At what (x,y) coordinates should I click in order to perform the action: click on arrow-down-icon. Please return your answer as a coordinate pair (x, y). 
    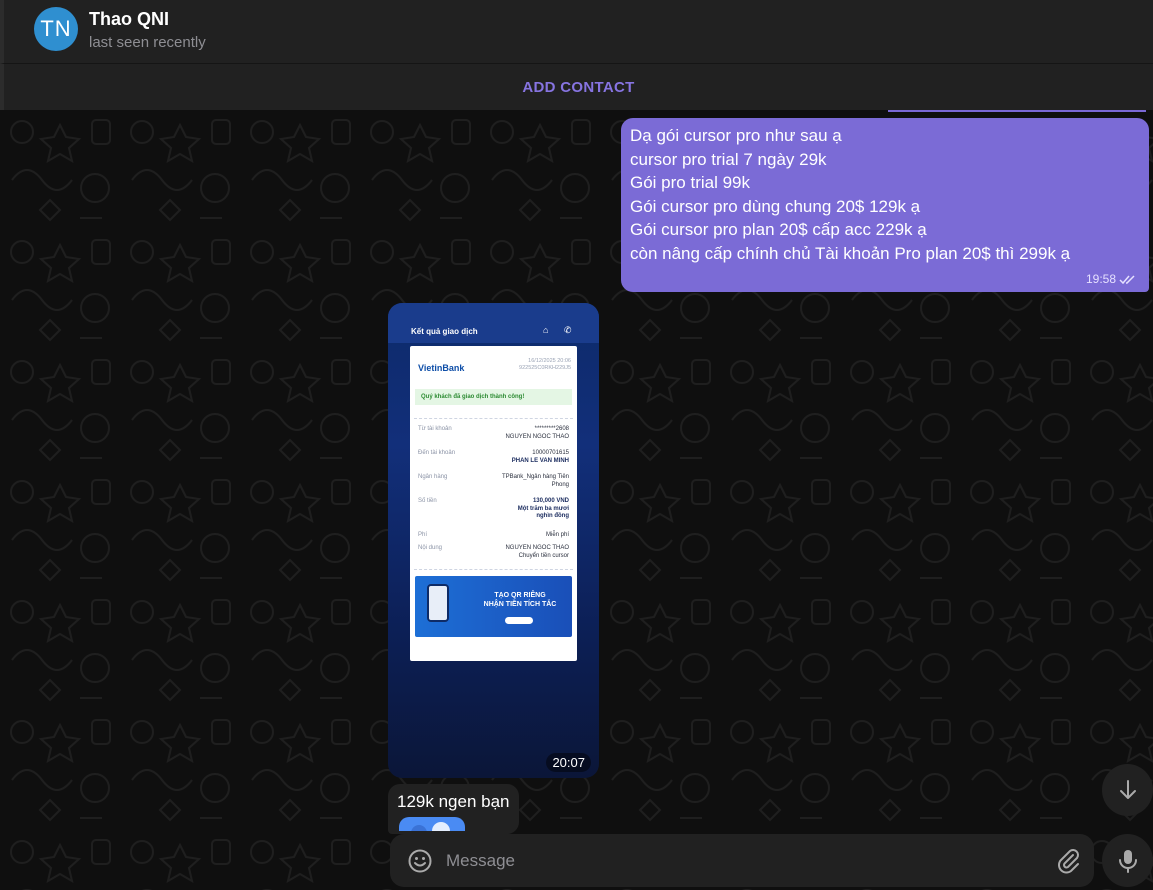
    Looking at the image, I should click on (1127, 789).